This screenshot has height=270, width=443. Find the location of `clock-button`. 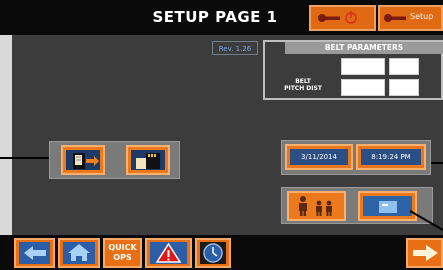

clock-button is located at coordinates (213, 253).